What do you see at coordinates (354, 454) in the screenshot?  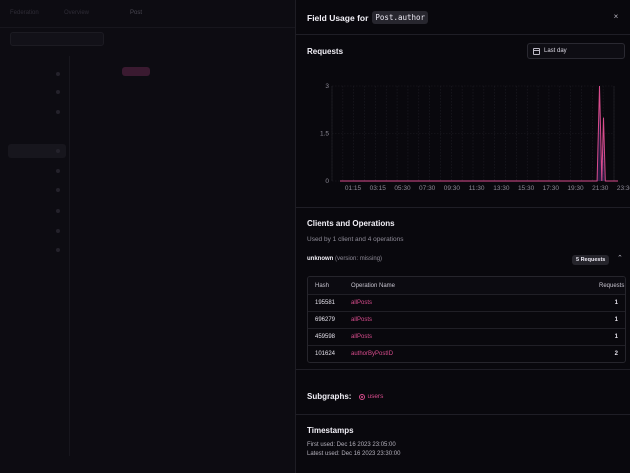 I see `latest-used-timestamp: Latest used: Dec 16 2023 23:30:00` at bounding box center [354, 454].